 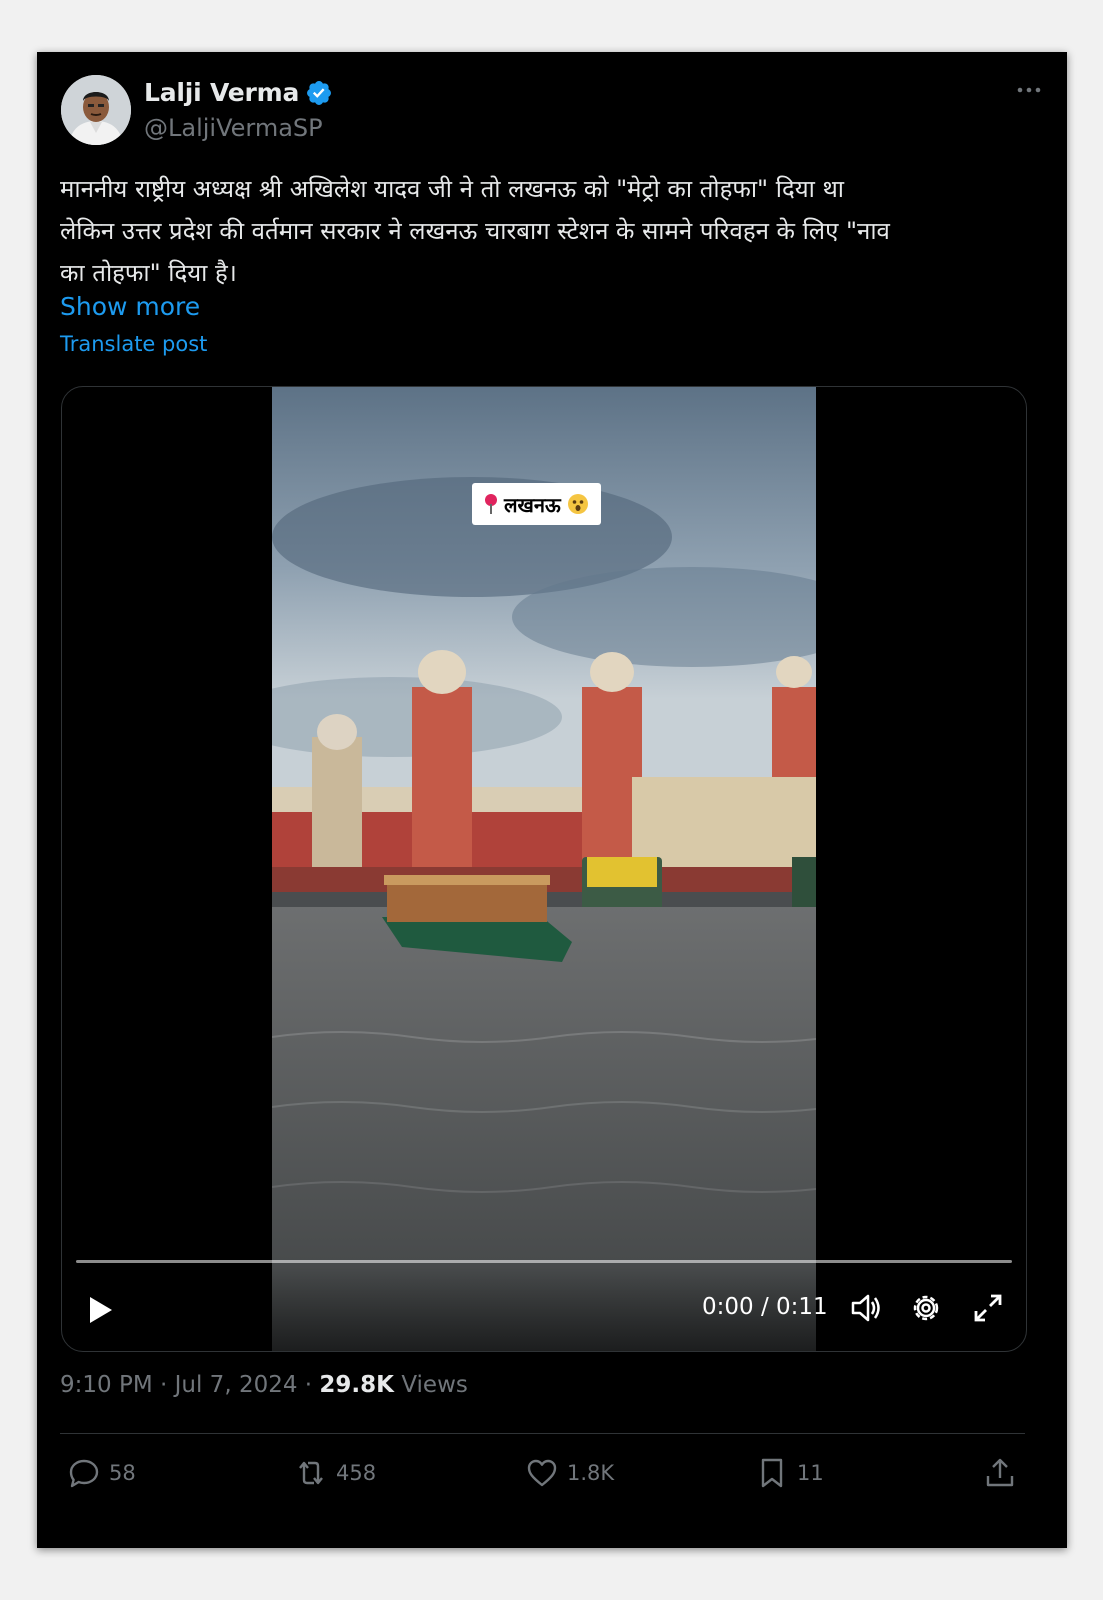 I want to click on video-progress-bar, so click(x=544, y=1261).